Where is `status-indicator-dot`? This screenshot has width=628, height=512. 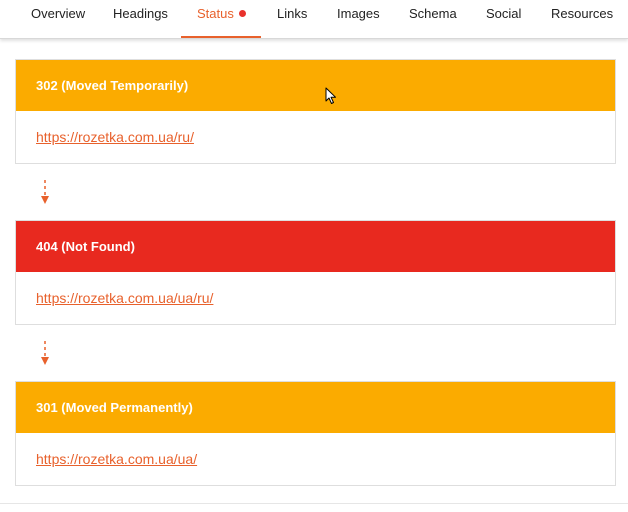
status-indicator-dot is located at coordinates (242, 13).